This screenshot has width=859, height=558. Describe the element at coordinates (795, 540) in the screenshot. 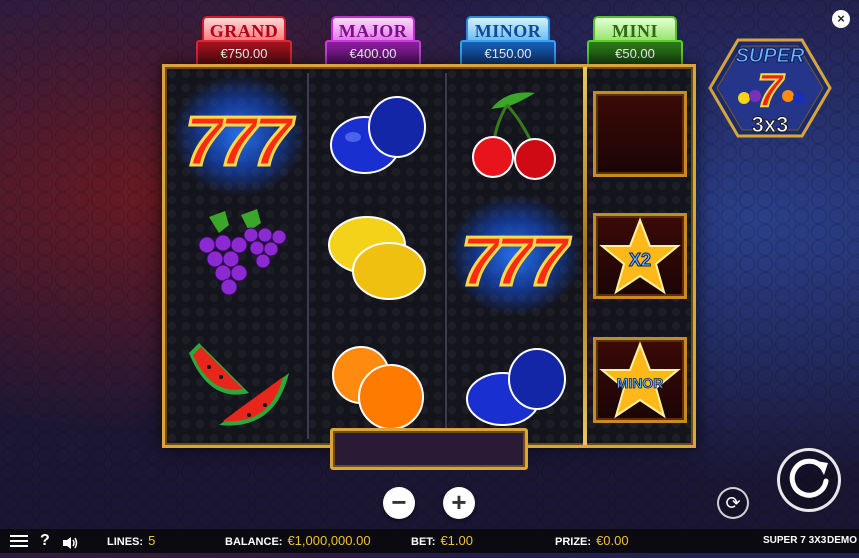

I see `game-name: SUPER 7 3X3` at that location.